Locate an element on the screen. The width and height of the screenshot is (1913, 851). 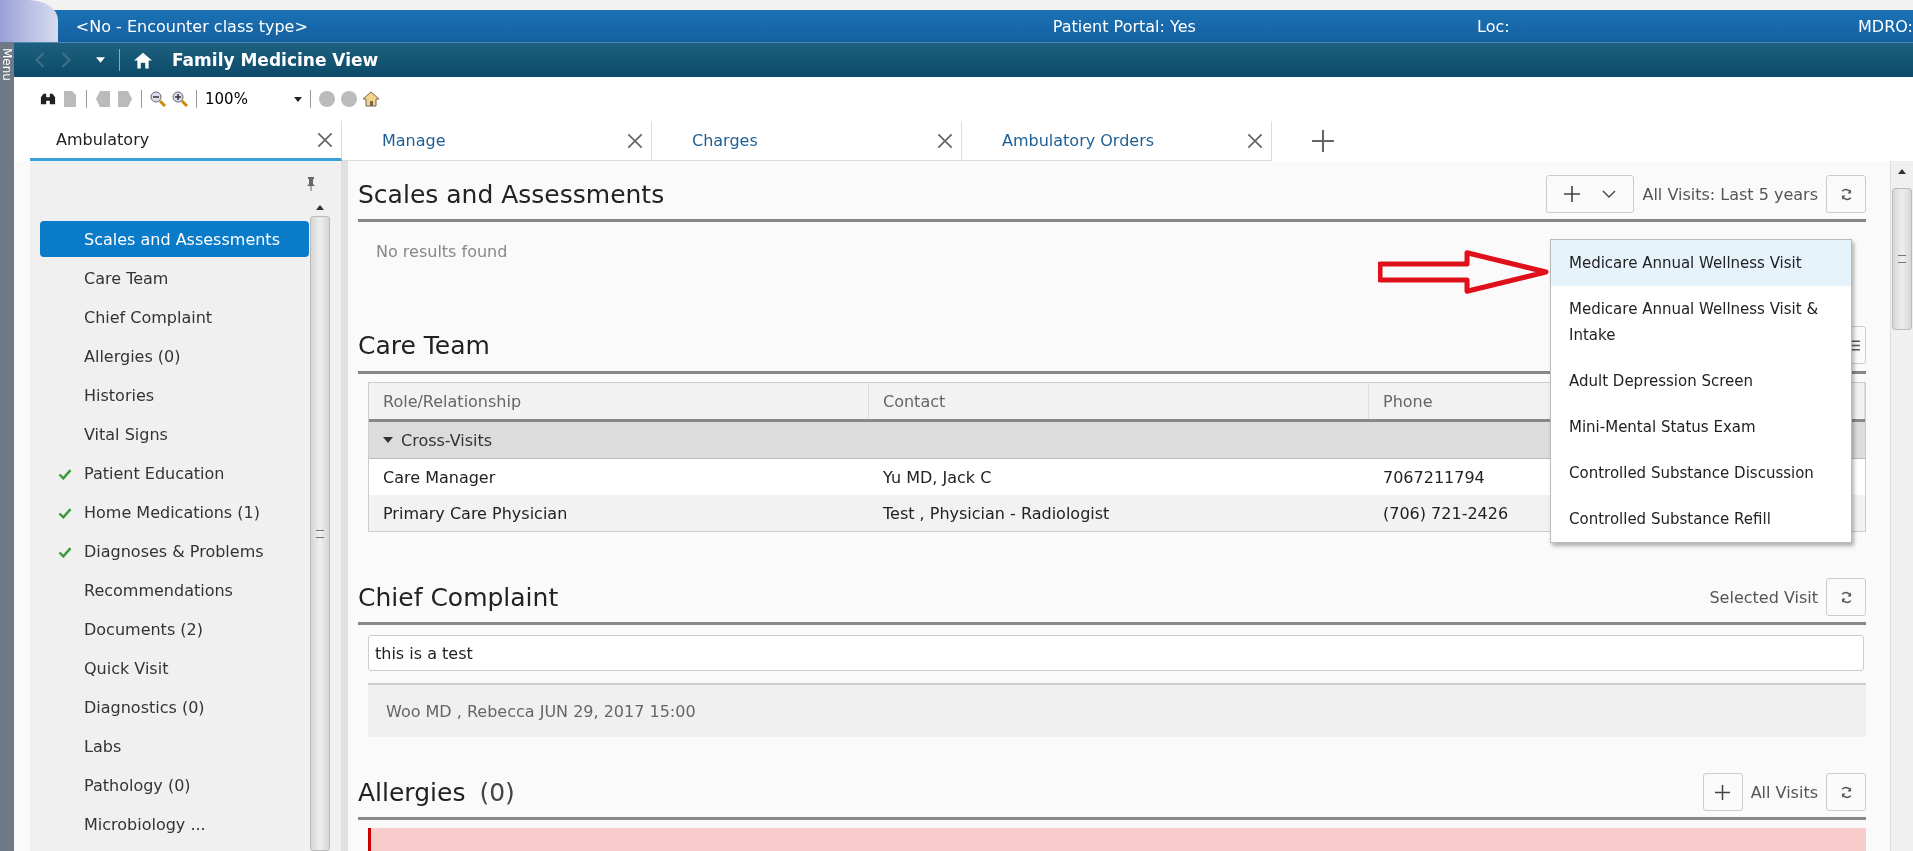
menu-label: Menu is located at coordinates (7, 65).